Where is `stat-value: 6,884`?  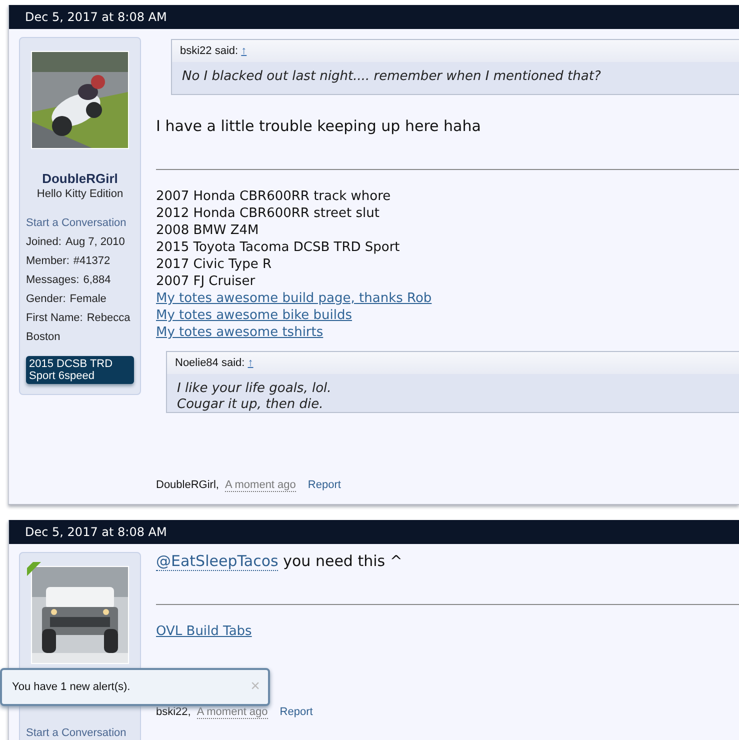 stat-value: 6,884 is located at coordinates (97, 280).